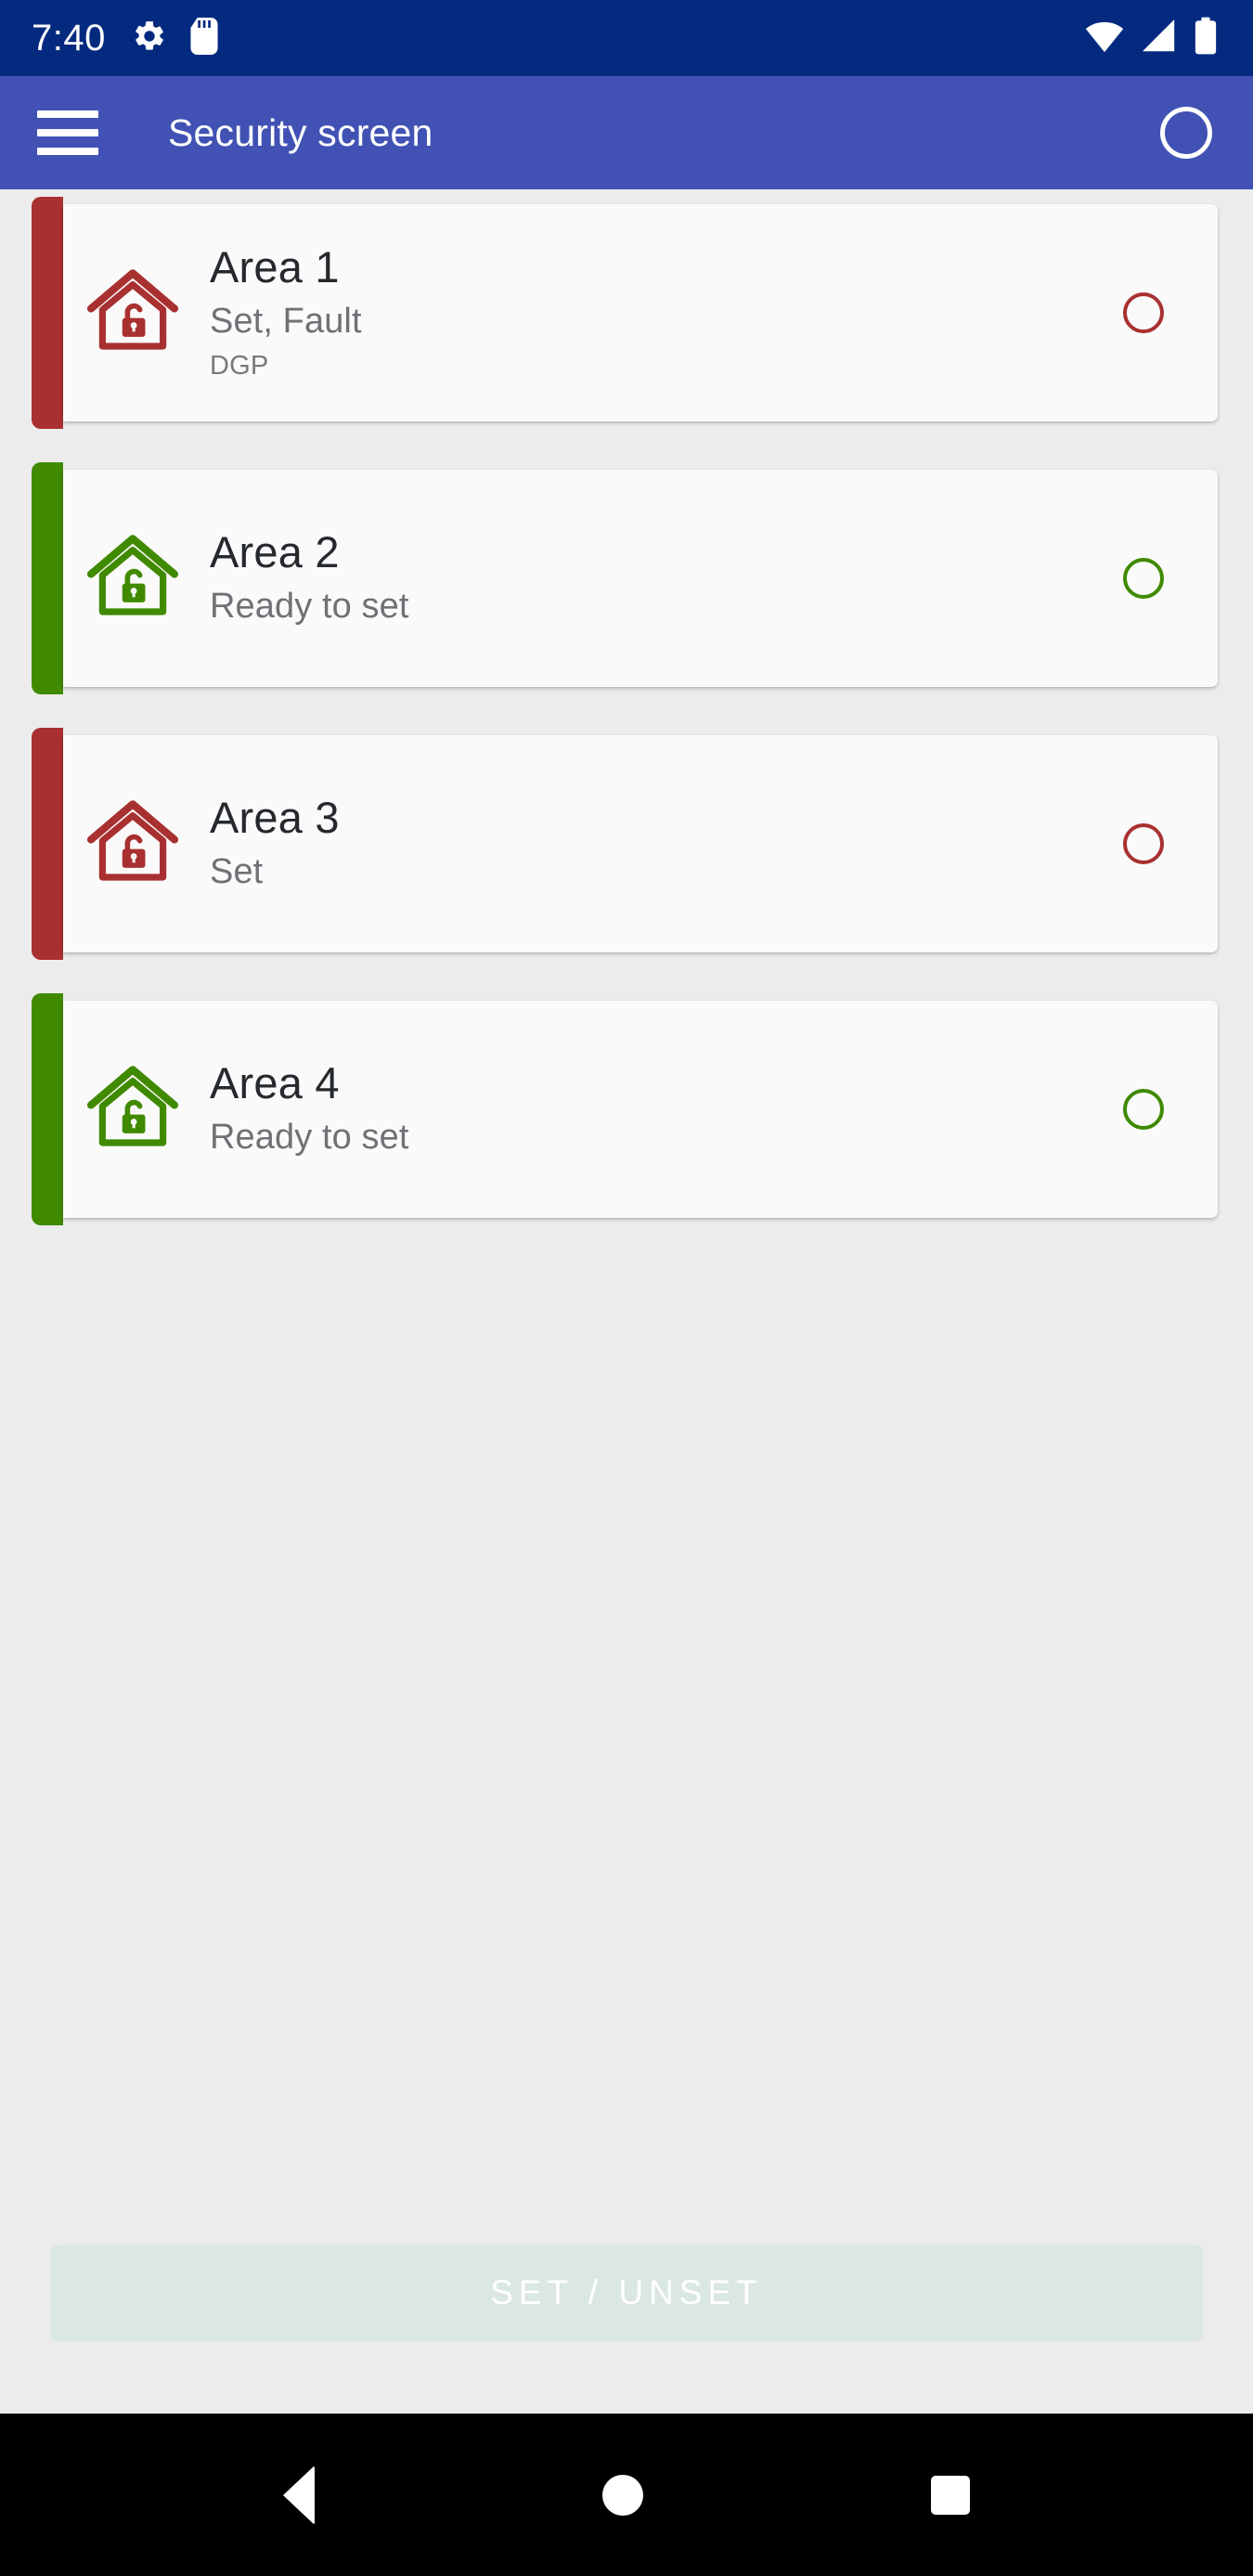 The width and height of the screenshot is (1253, 2576). I want to click on area-card-body: Area 1 Set, Fault DGP, so click(640, 312).